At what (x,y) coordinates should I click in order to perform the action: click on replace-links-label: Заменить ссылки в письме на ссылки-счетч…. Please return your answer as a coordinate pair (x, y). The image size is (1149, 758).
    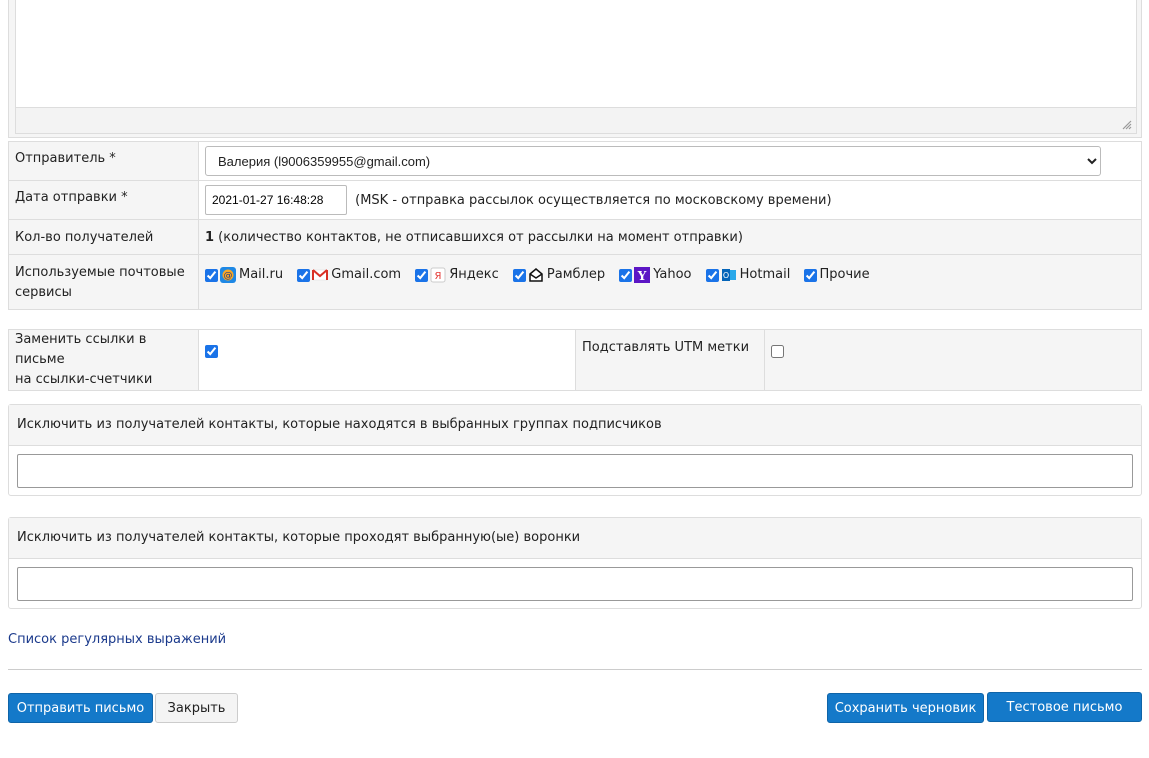
    Looking at the image, I should click on (103, 360).